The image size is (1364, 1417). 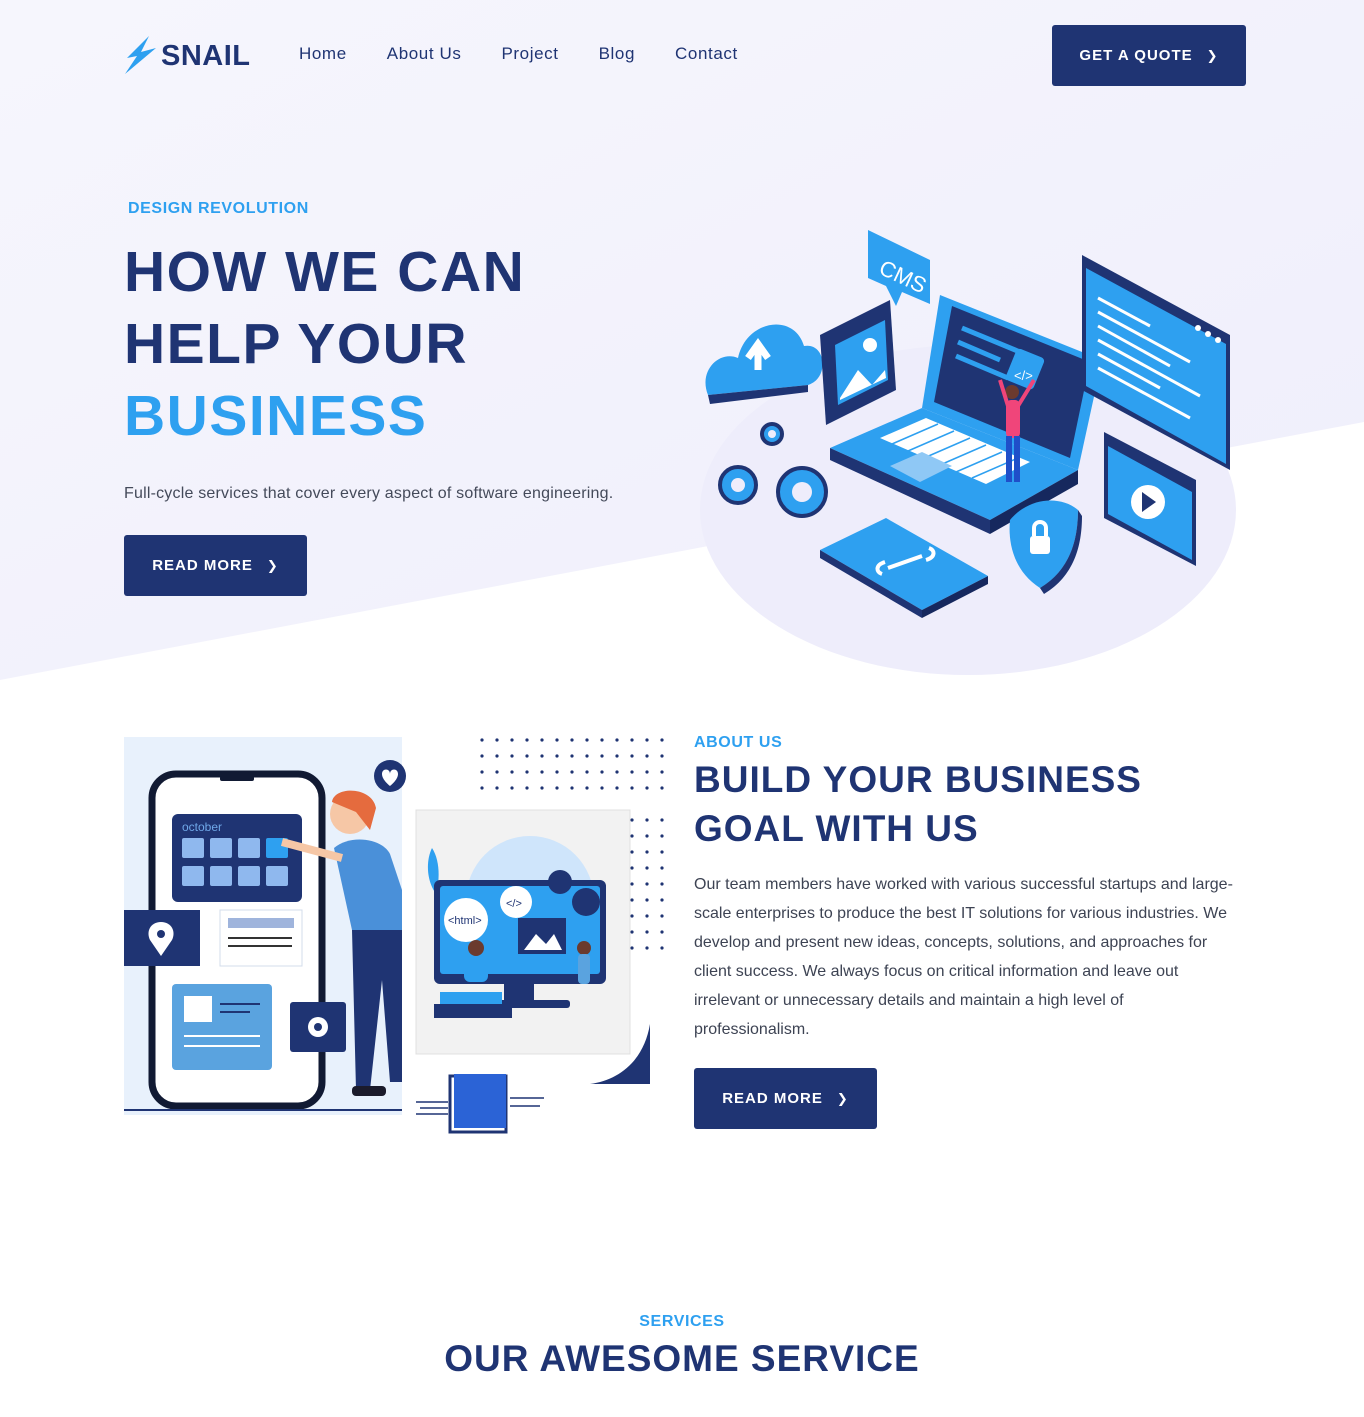 I want to click on html-tag-label: <html>, so click(x=465, y=921).